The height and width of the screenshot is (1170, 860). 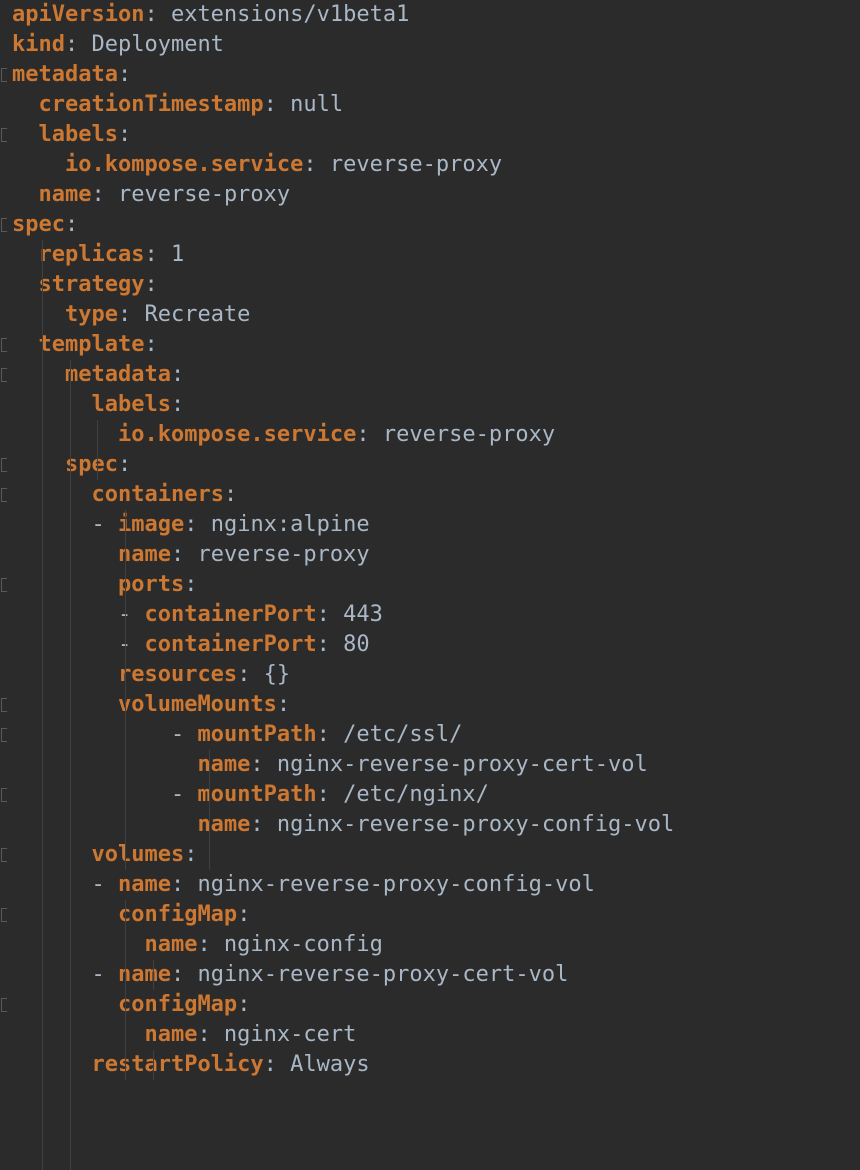 I want to click on yaml-value: 80, so click(x=349, y=644).